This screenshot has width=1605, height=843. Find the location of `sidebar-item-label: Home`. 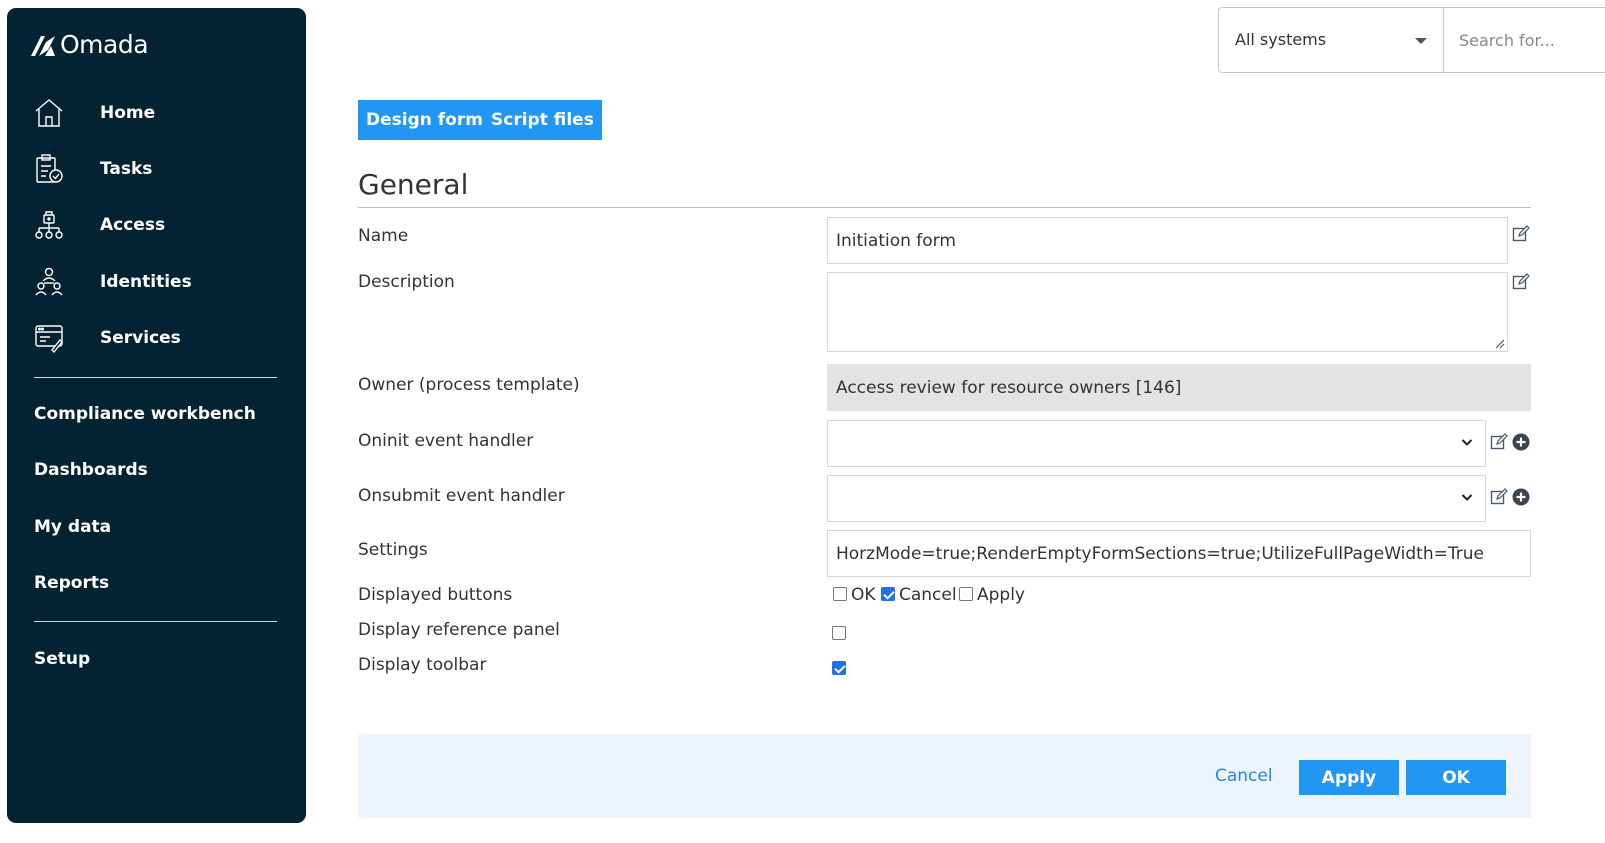

sidebar-item-label: Home is located at coordinates (128, 113).